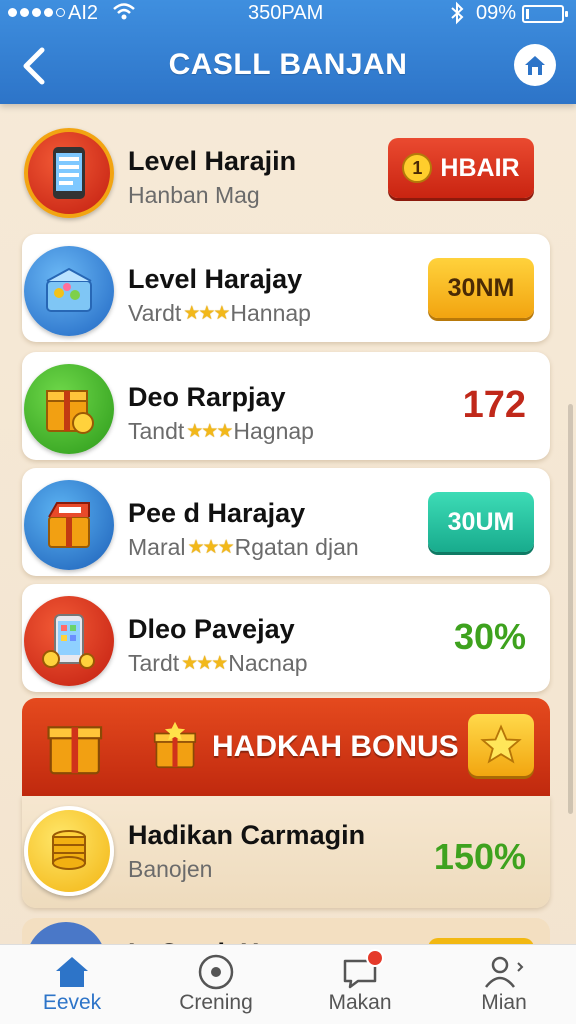  What do you see at coordinates (268, 663) in the screenshot?
I see `row-subtitle-text: Nacnap` at bounding box center [268, 663].